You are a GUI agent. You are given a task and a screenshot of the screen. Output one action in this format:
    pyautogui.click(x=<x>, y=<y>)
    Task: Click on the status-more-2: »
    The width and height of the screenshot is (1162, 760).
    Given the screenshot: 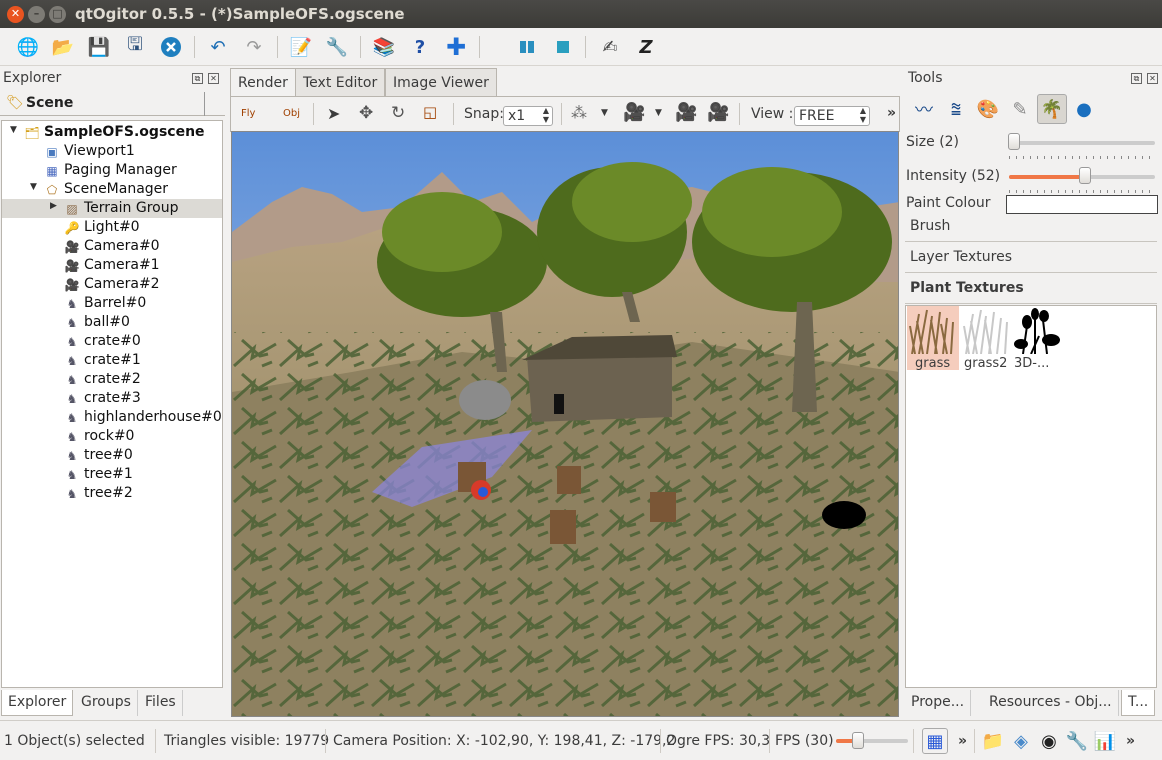 What is the action you would take?
    pyautogui.click(x=1130, y=741)
    